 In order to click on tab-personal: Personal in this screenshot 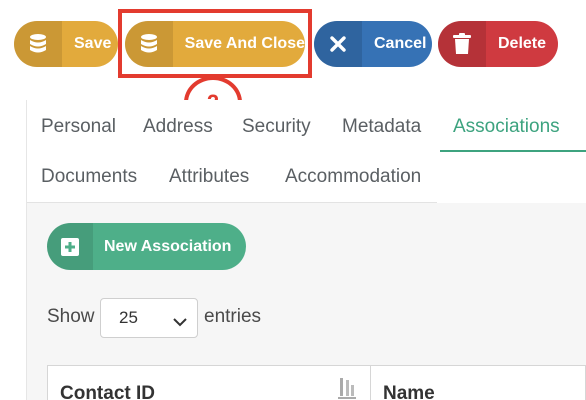, I will do `click(78, 127)`.